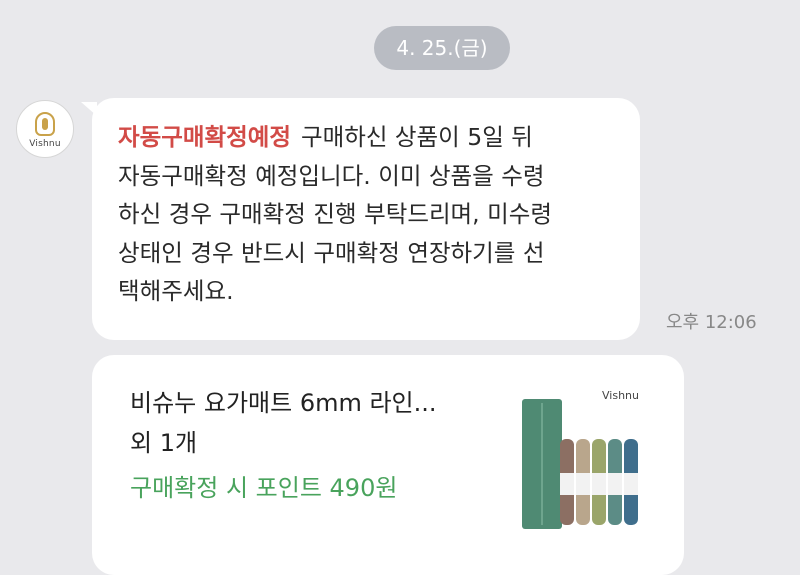  I want to click on sender-avatar: Vishnu, so click(45, 129).